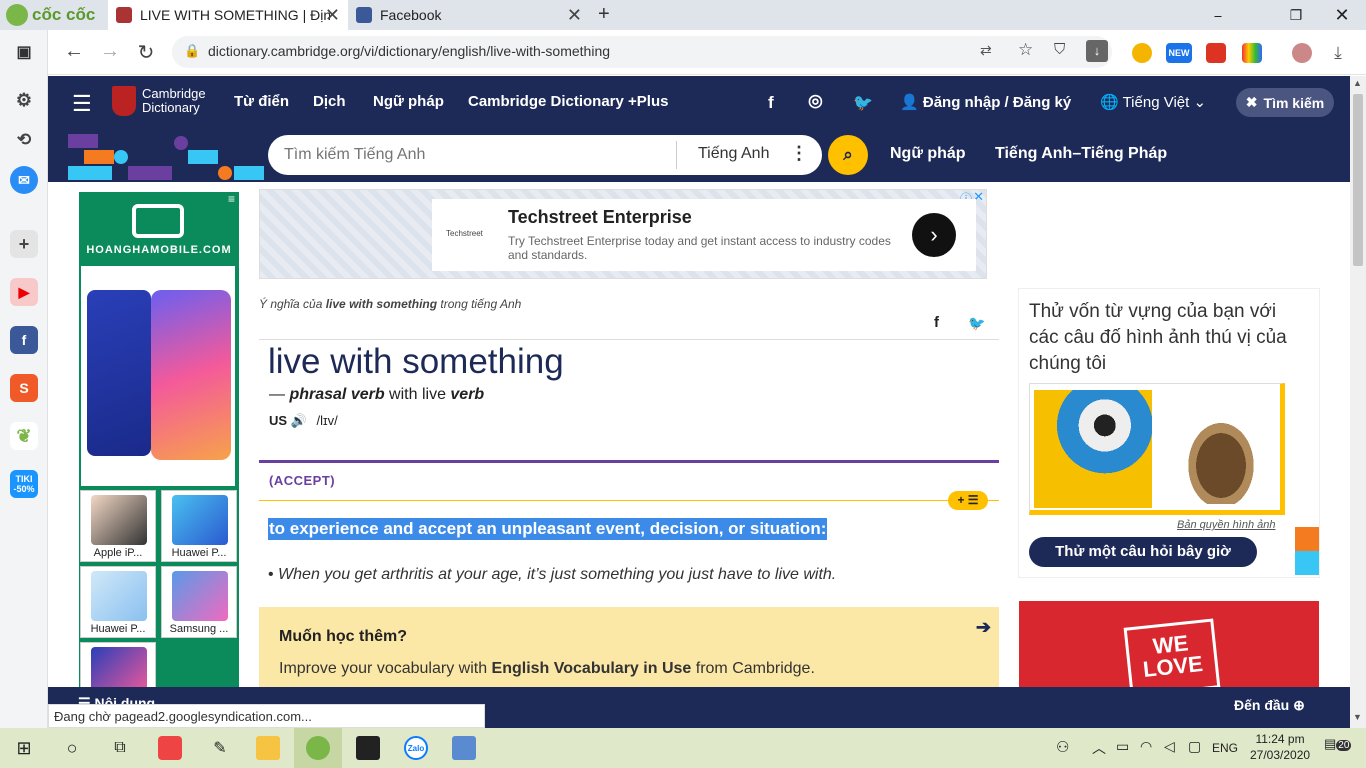 Image resolution: width=1366 pixels, height=768 pixels. I want to click on leaf-app-icon: ❦, so click(24, 436).